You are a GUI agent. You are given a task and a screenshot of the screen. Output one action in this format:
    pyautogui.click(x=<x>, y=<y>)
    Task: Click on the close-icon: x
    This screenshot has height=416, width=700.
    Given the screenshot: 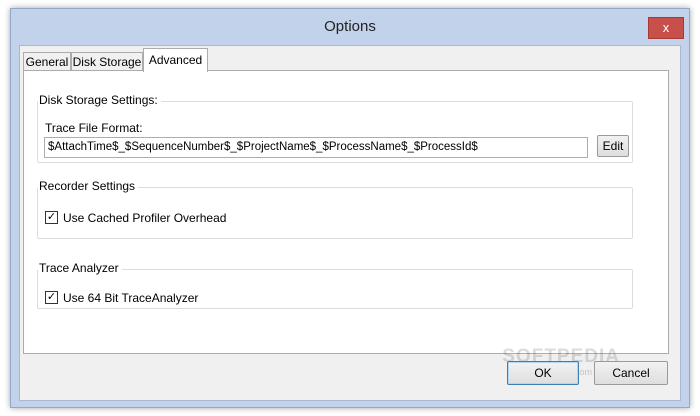 What is the action you would take?
    pyautogui.click(x=666, y=27)
    